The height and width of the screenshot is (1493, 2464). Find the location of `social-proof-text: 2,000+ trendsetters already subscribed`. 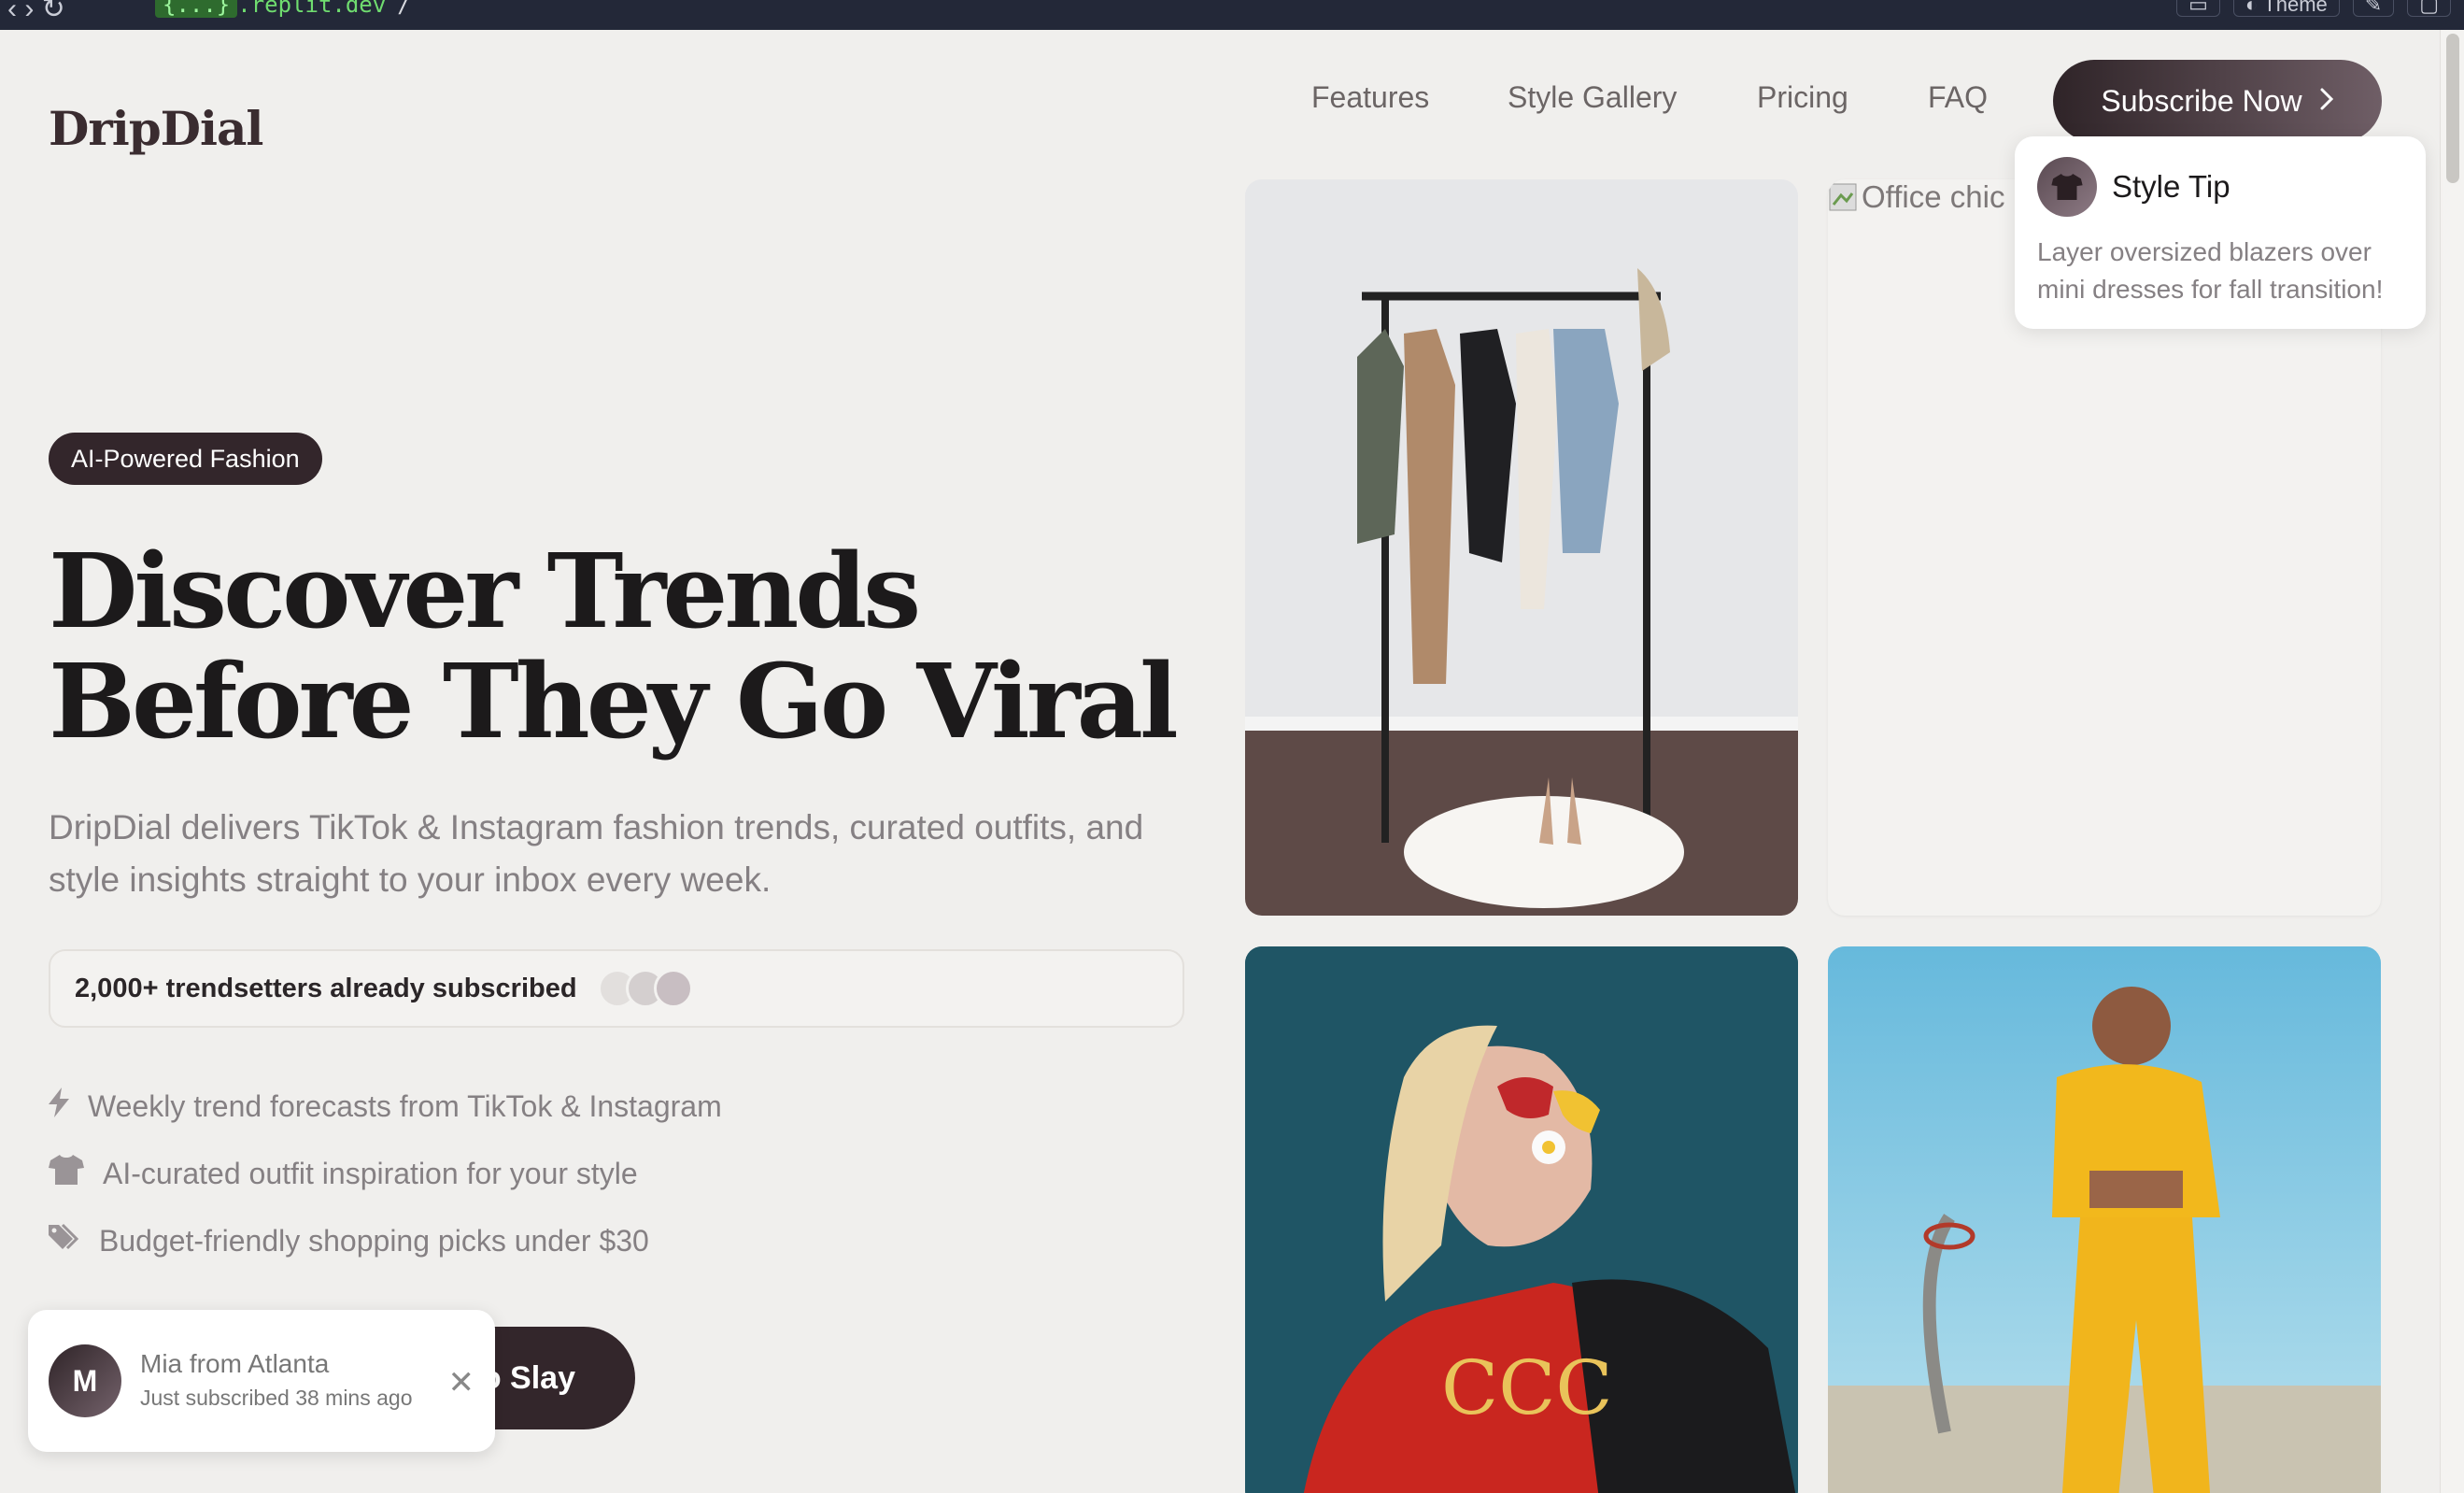

social-proof-text: 2,000+ trendsetters already subscribed is located at coordinates (326, 988).